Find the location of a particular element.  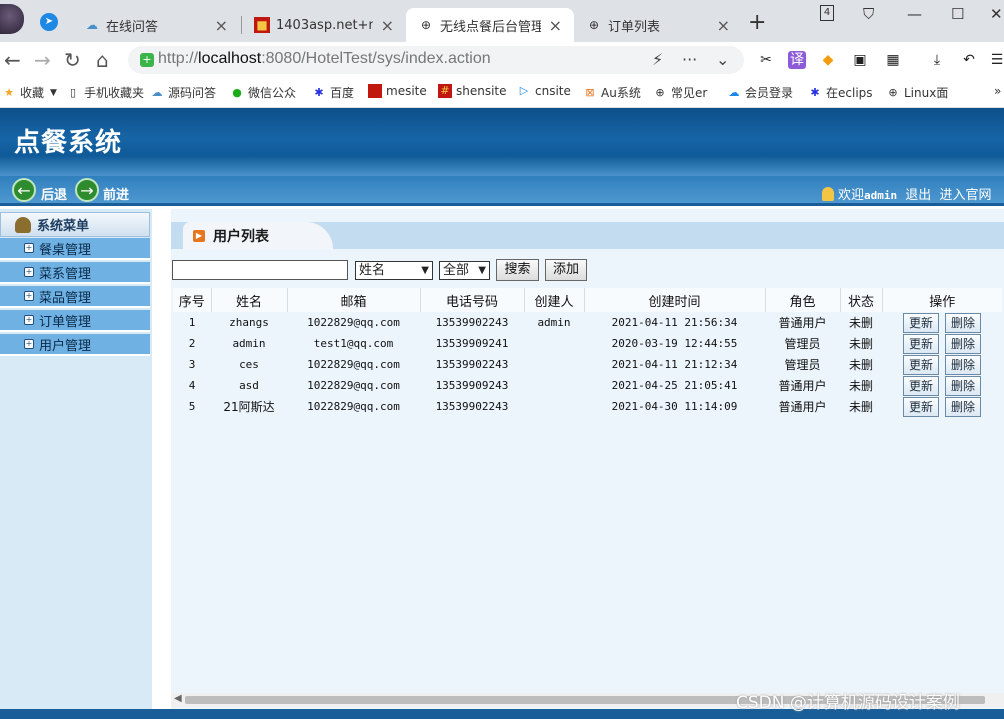

bookmark-au: ⊠ Au系统 is located at coordinates (611, 92).